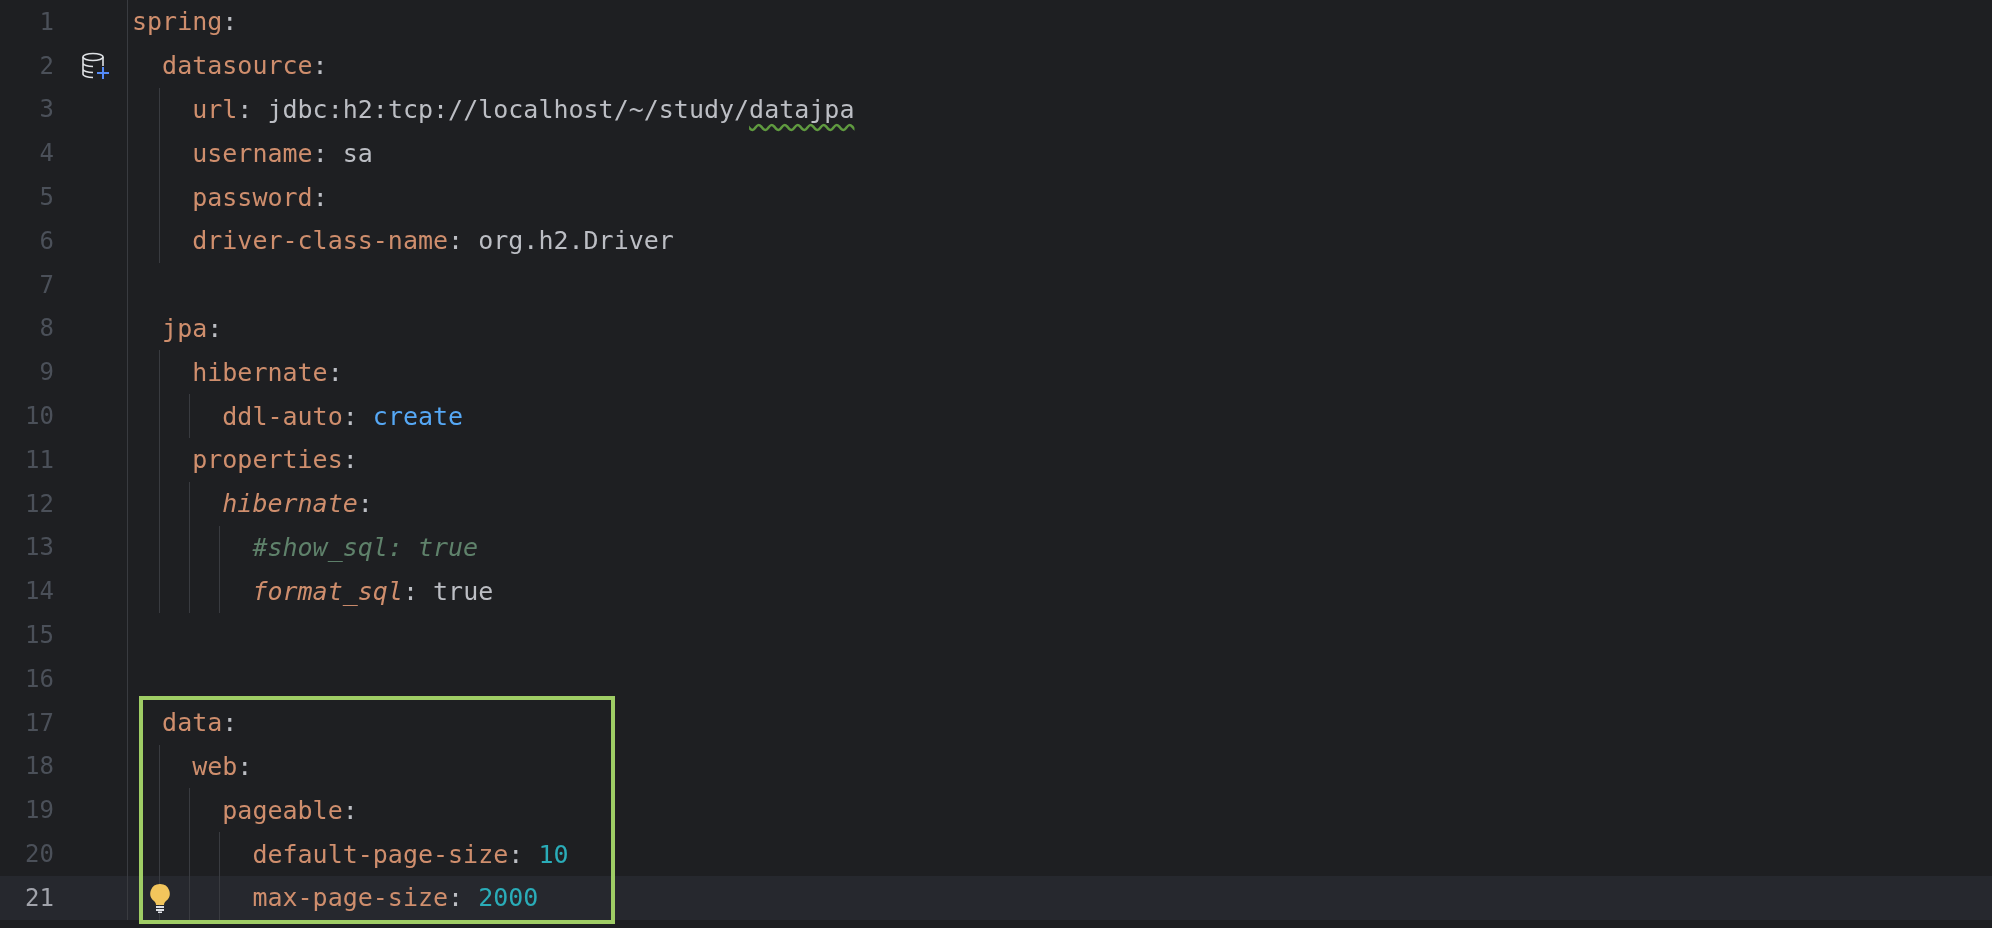 The width and height of the screenshot is (1992, 928). I want to click on code-line: password:, so click(260, 197).